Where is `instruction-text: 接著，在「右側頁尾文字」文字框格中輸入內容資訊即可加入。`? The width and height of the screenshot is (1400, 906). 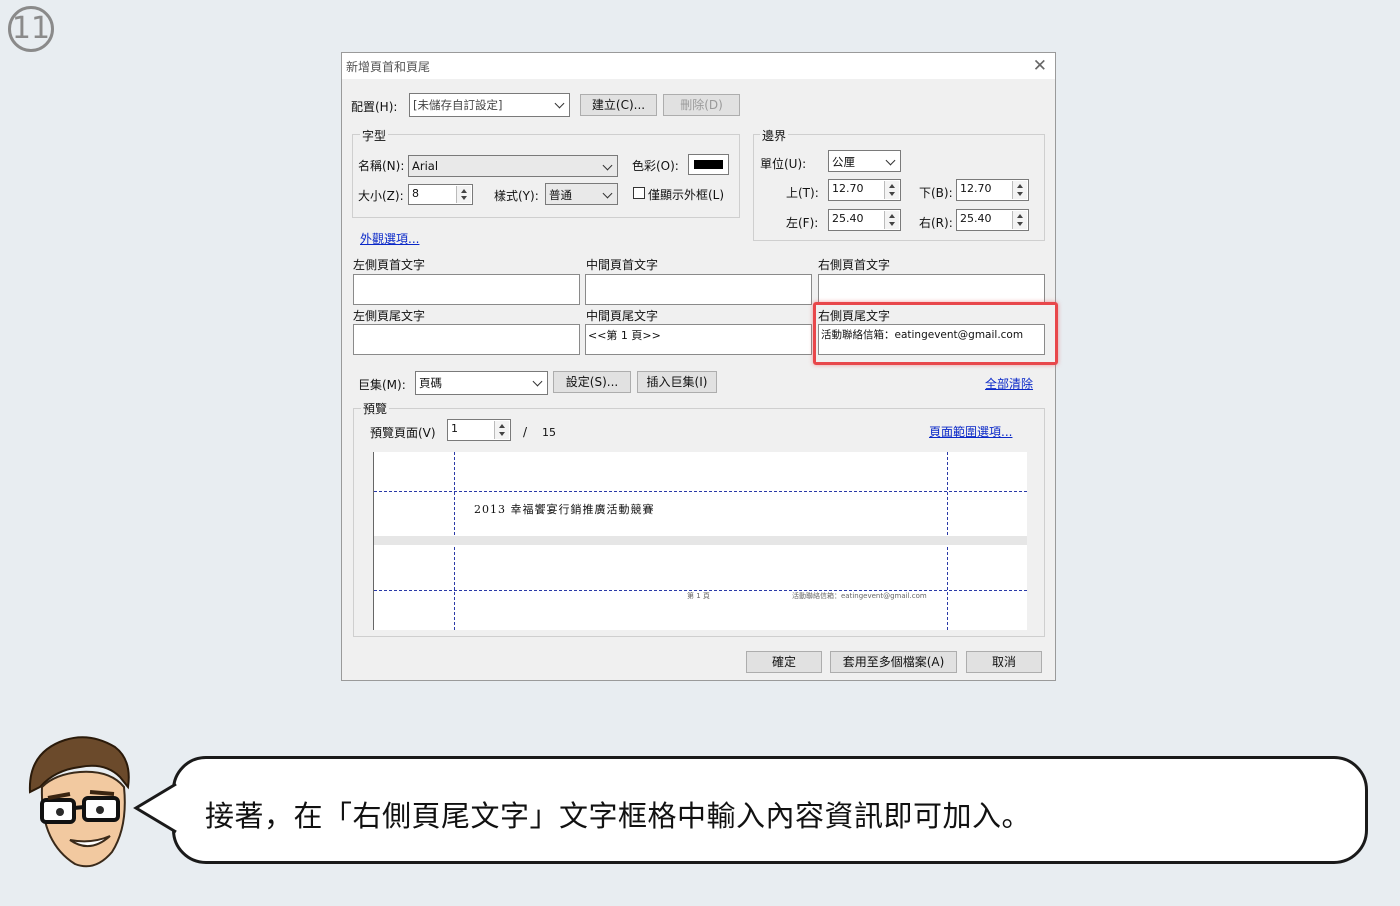 instruction-text: 接著，在「右側頁尾文字」文字框格中輸入內容資訊即可加入。 is located at coordinates (618, 816).